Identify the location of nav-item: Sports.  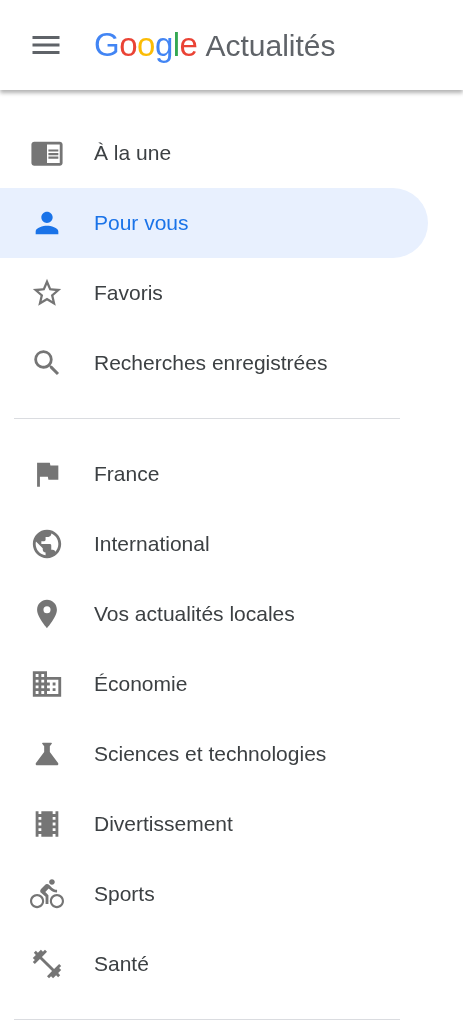
(214, 894).